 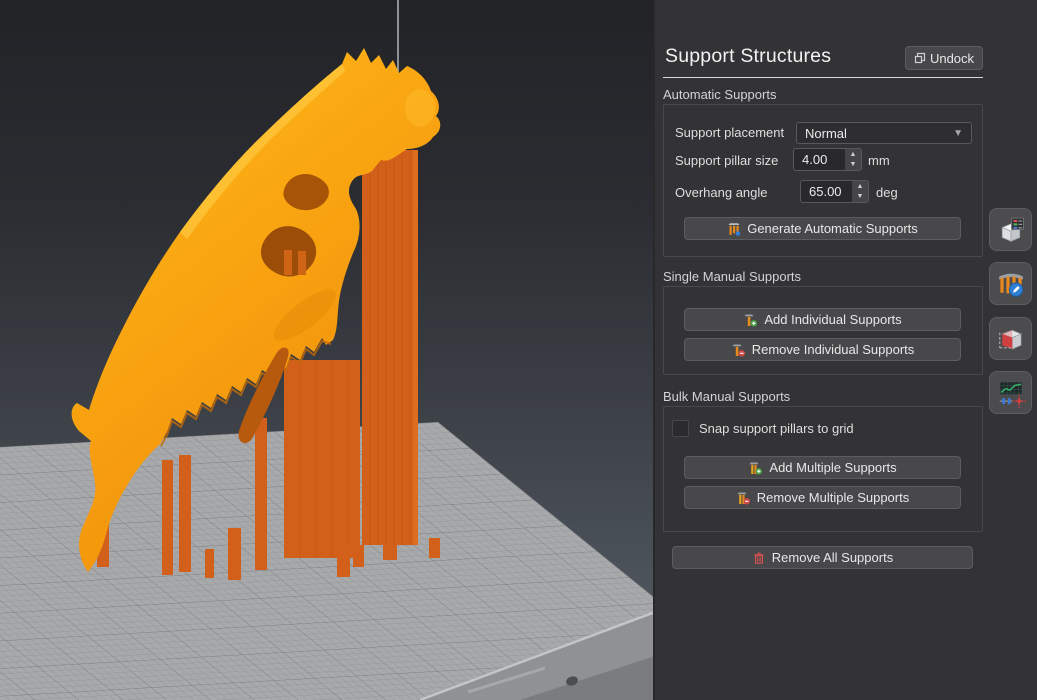 I want to click on overhang-angle-input, so click(x=826, y=191).